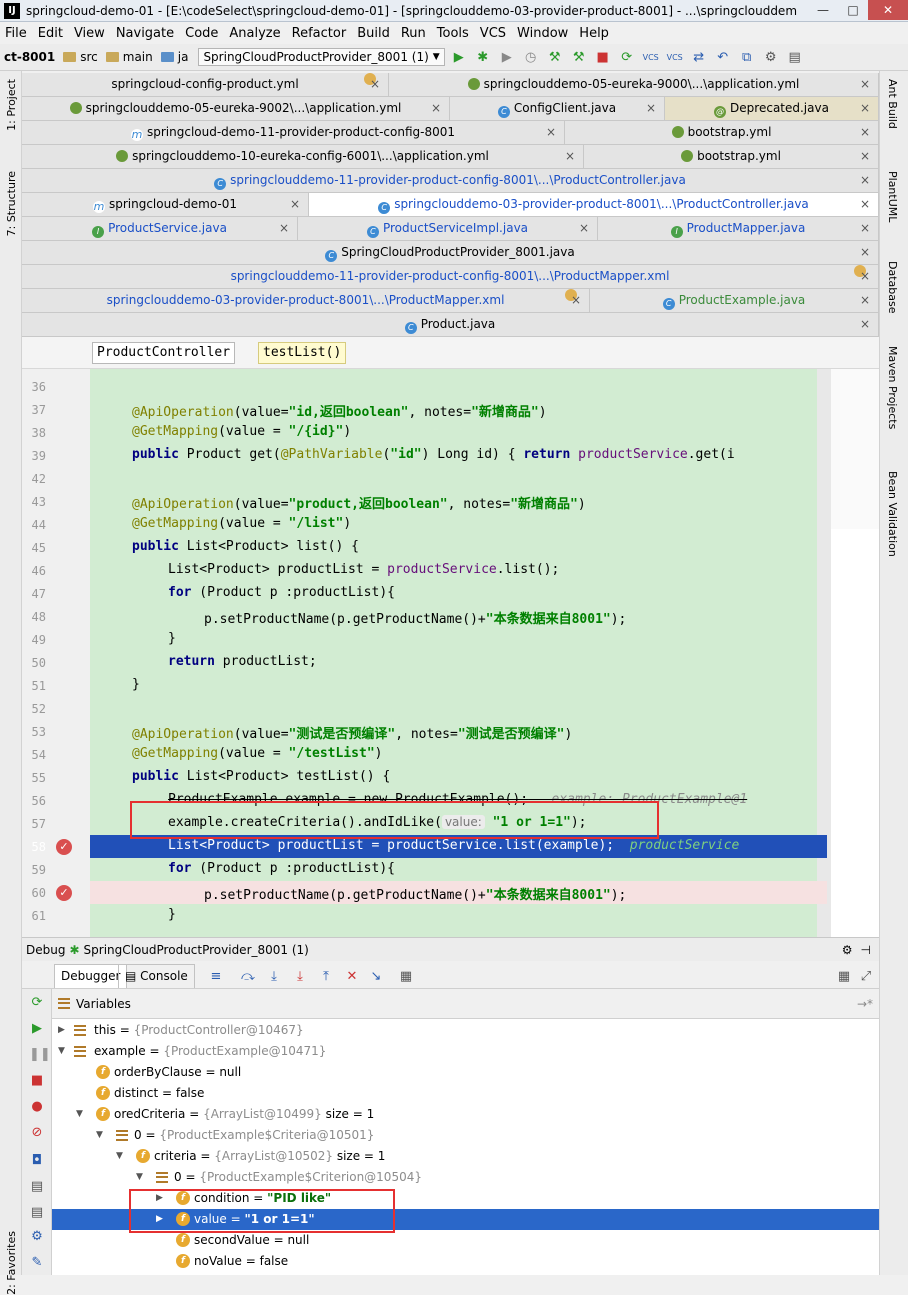 Image resolution: width=908 pixels, height=1295 pixels. I want to click on editor-tab: C ProductServiceImpl.java ×, so click(448, 228).